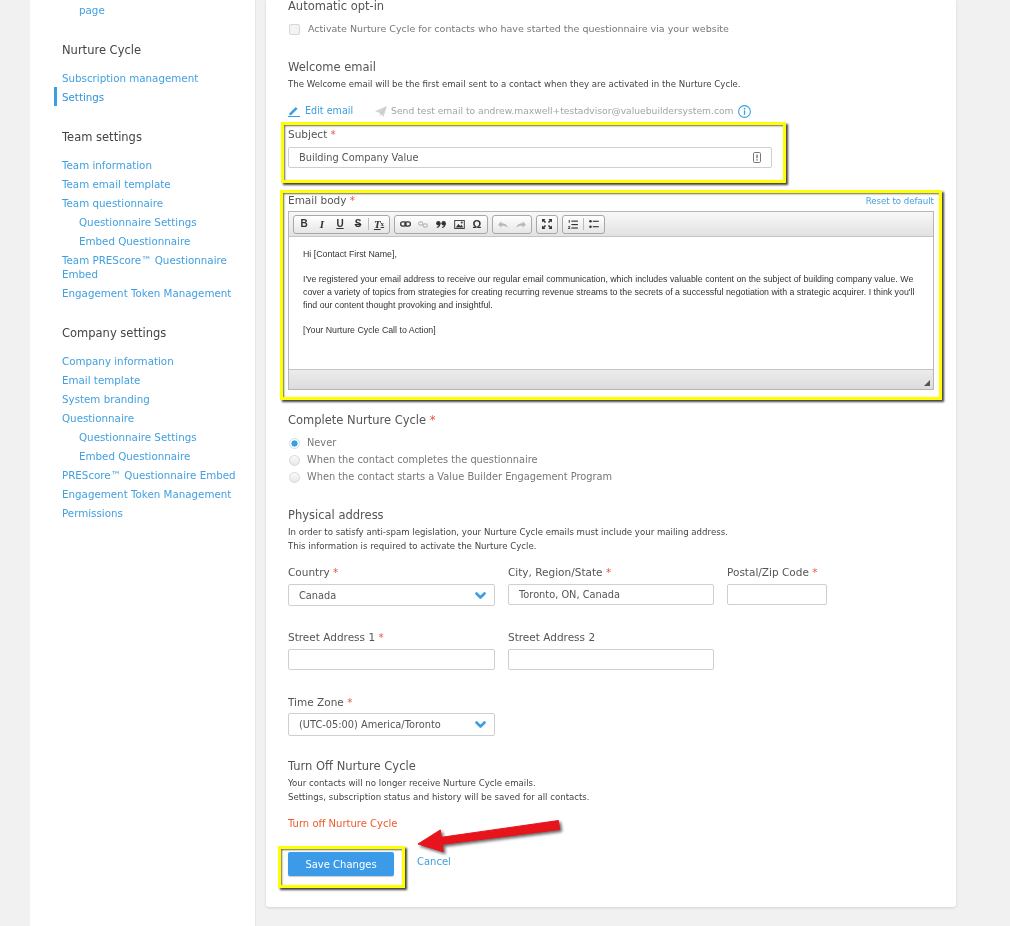  I want to click on section-heading: Welcome email, so click(332, 67).